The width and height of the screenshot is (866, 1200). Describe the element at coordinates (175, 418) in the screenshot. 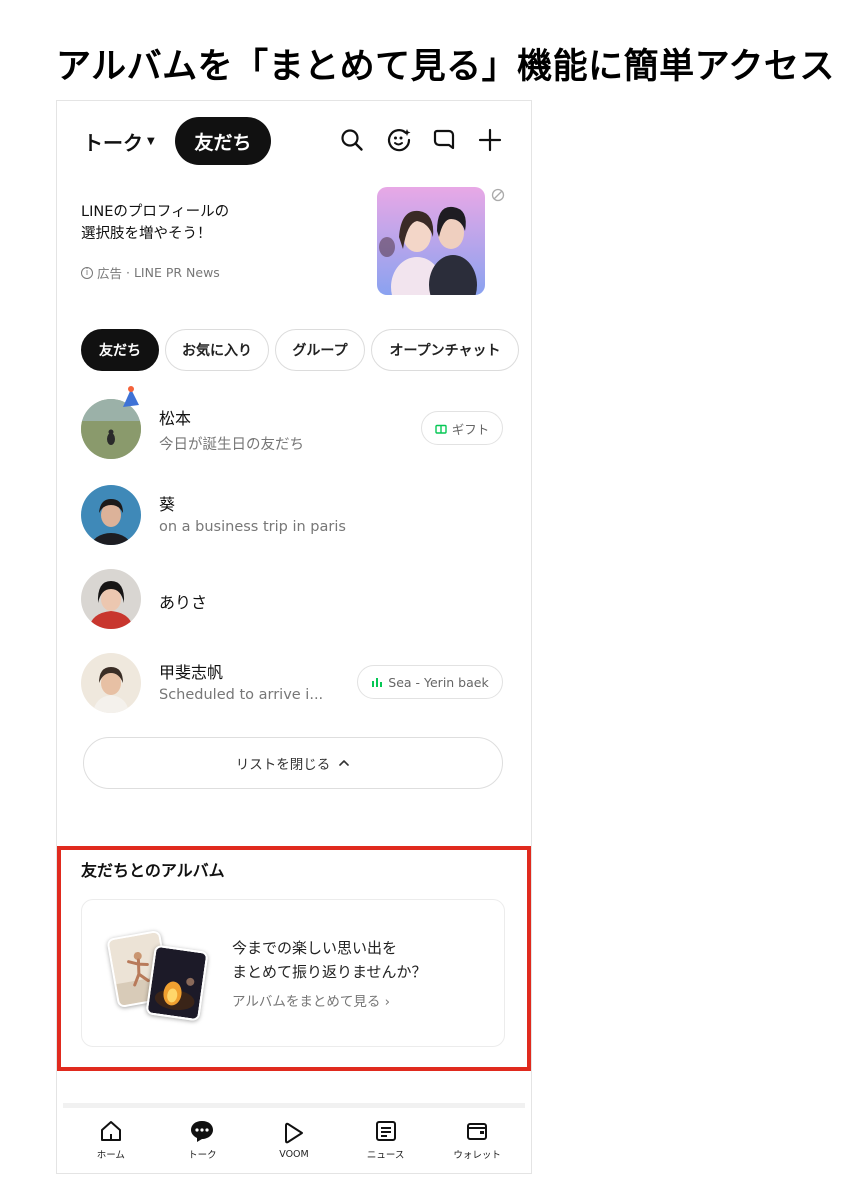

I see `friend-name: 松本` at that location.